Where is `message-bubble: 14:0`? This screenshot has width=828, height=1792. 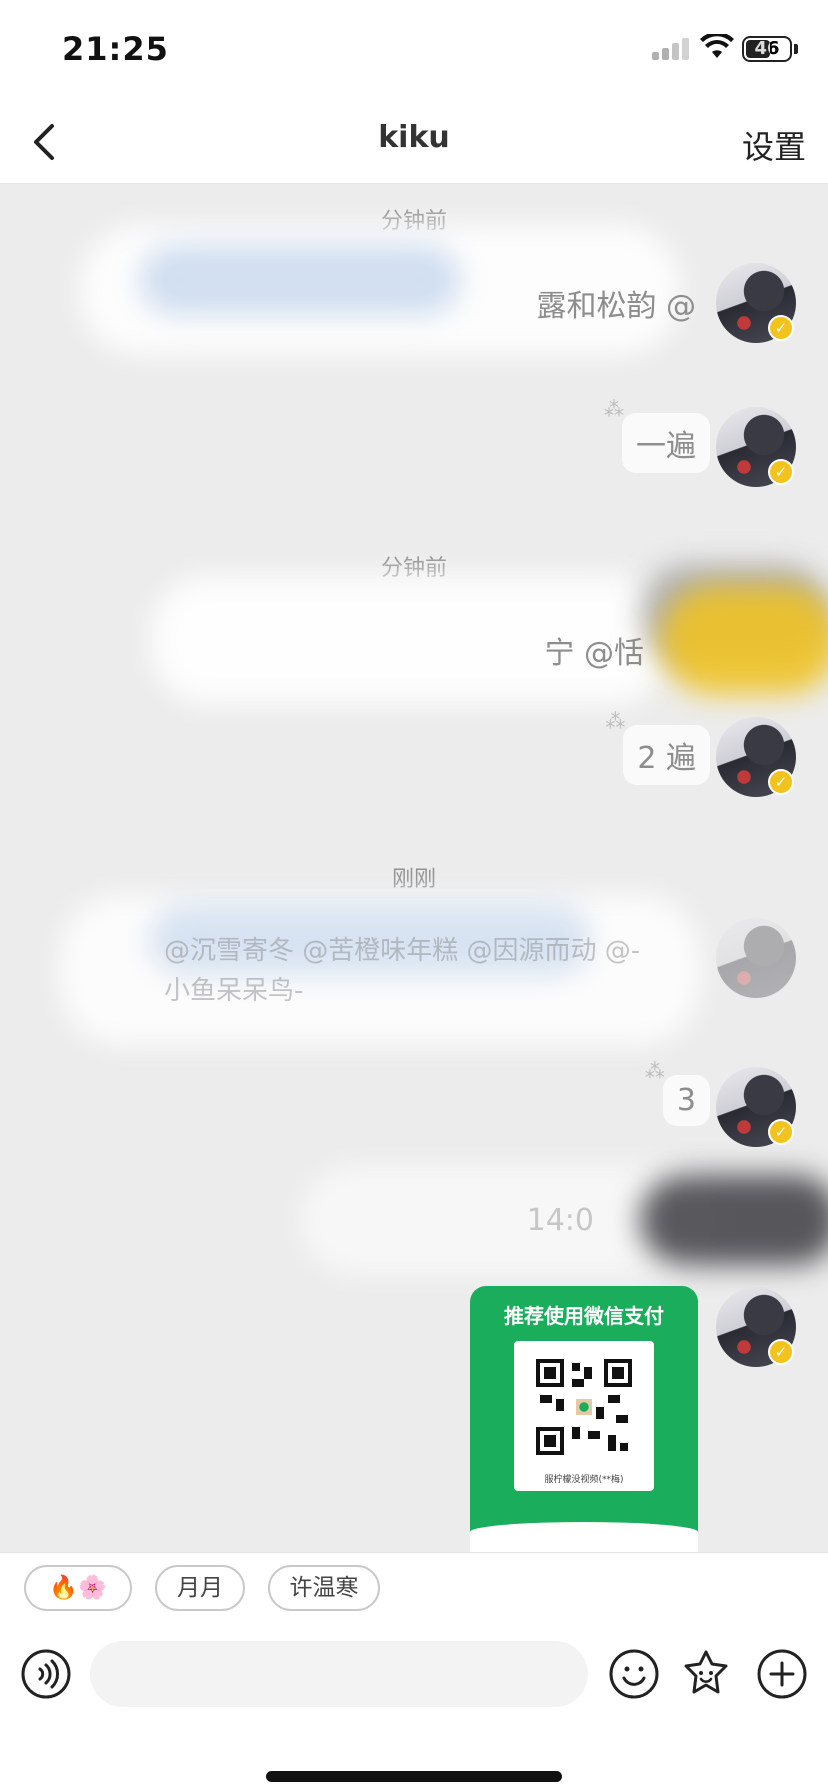 message-bubble: 14:0 is located at coordinates (560, 1220).